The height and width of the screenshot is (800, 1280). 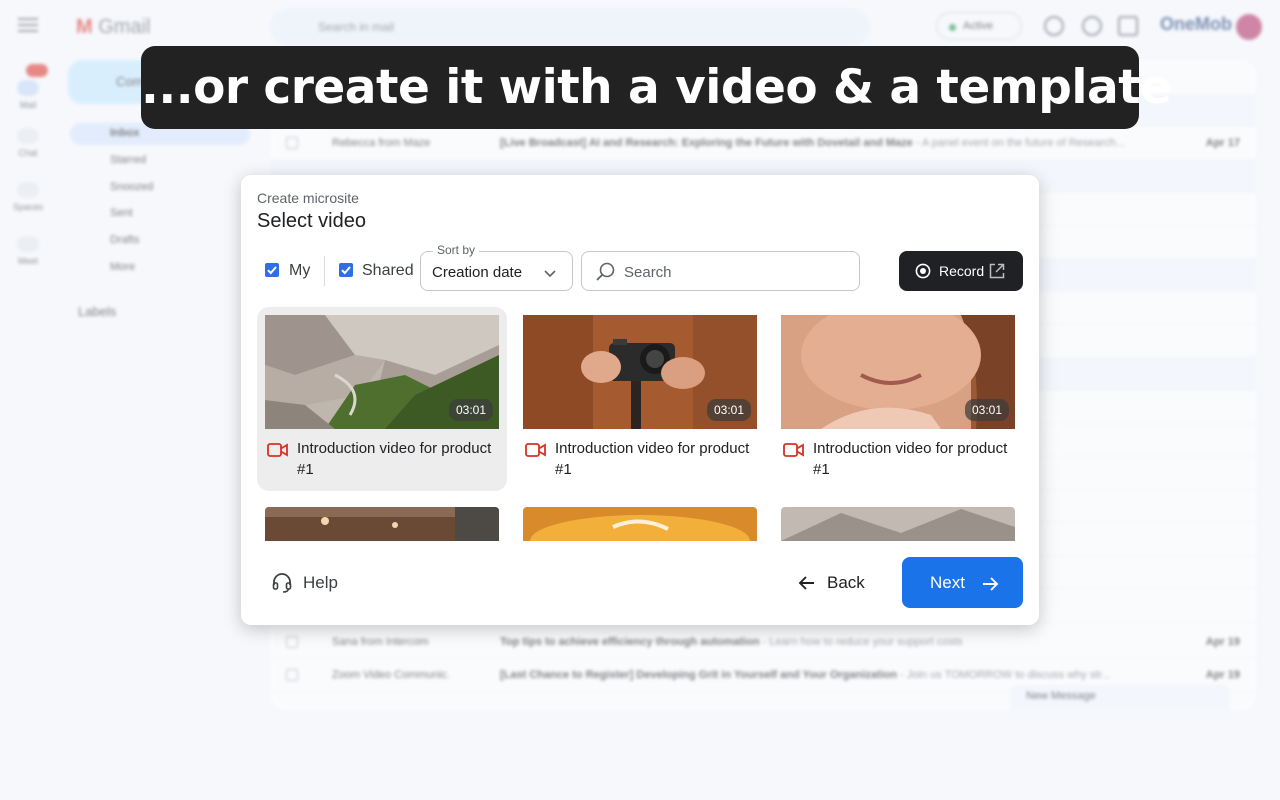 What do you see at coordinates (456, 250) in the screenshot?
I see `sort-label: Sort by` at bounding box center [456, 250].